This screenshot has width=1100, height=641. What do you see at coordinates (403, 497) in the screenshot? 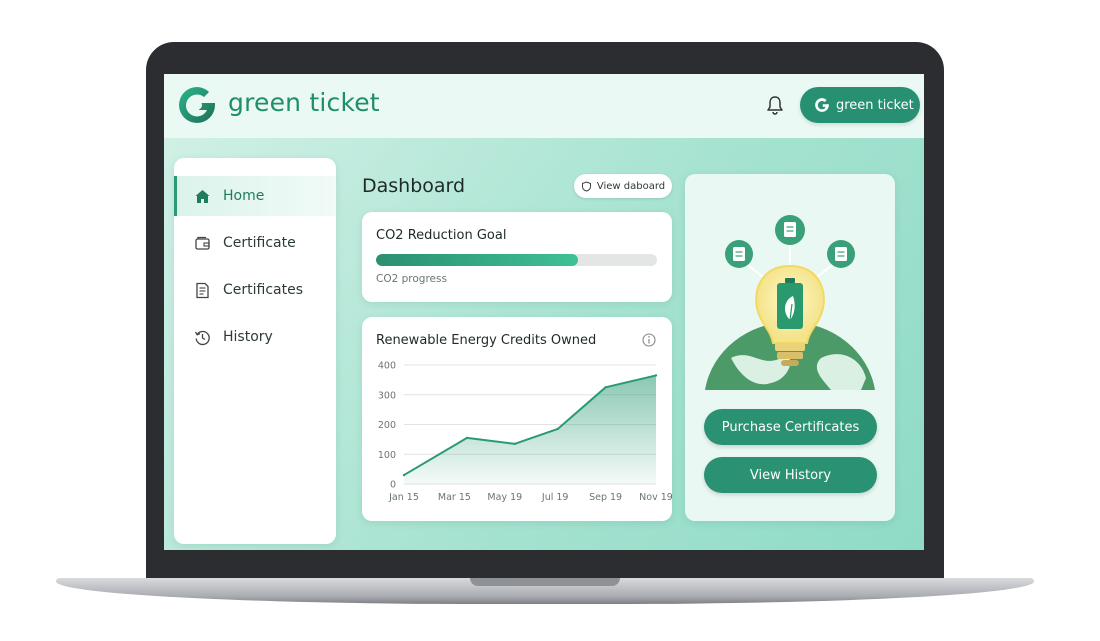
I see `x-tick-label: Jan 15` at bounding box center [403, 497].